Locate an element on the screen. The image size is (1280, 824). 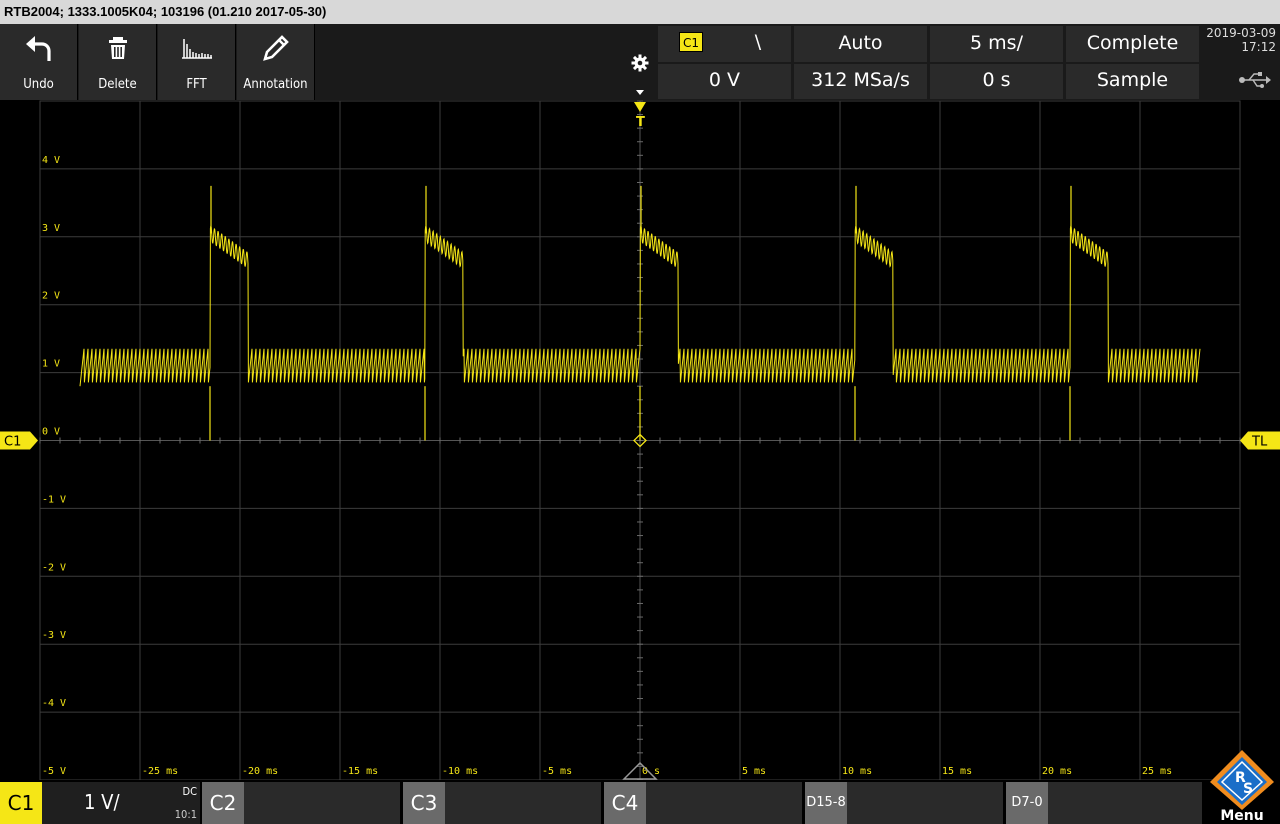
pencil-icon is located at coordinates (275, 48).